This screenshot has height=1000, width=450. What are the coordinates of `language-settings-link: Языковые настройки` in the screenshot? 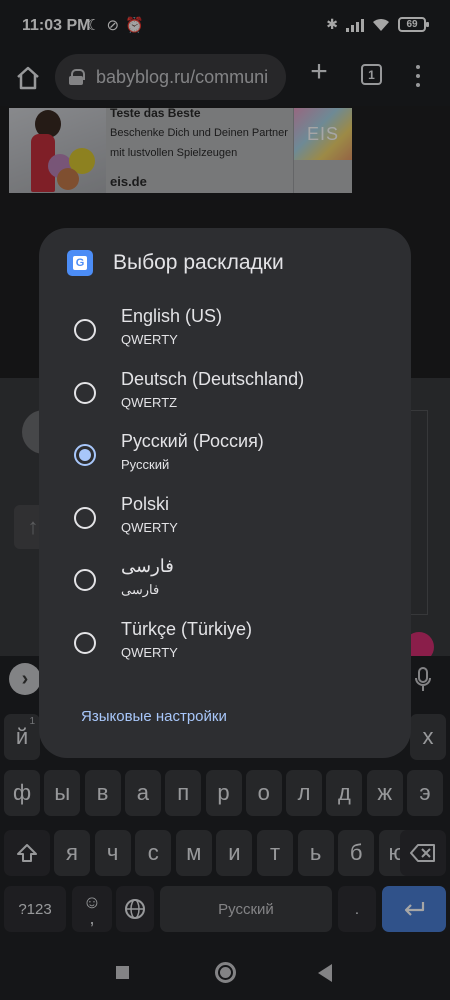 It's located at (154, 716).